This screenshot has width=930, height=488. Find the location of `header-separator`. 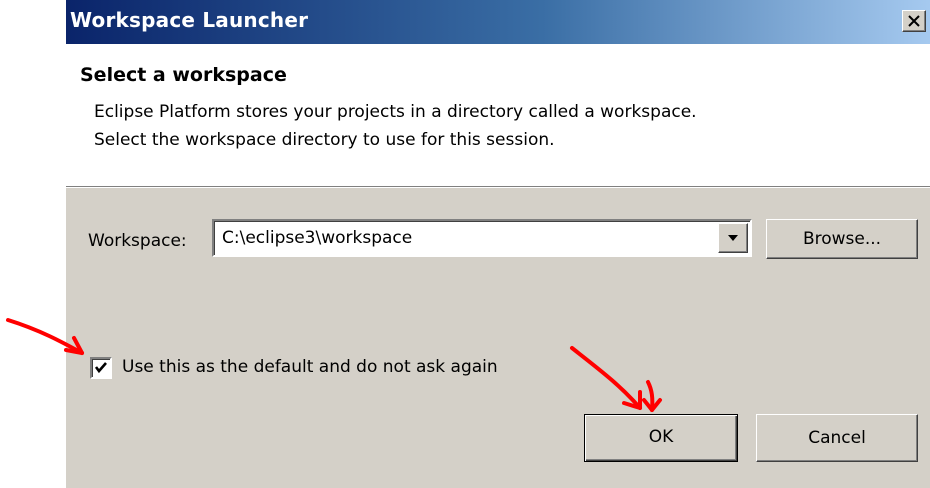

header-separator is located at coordinates (498, 187).